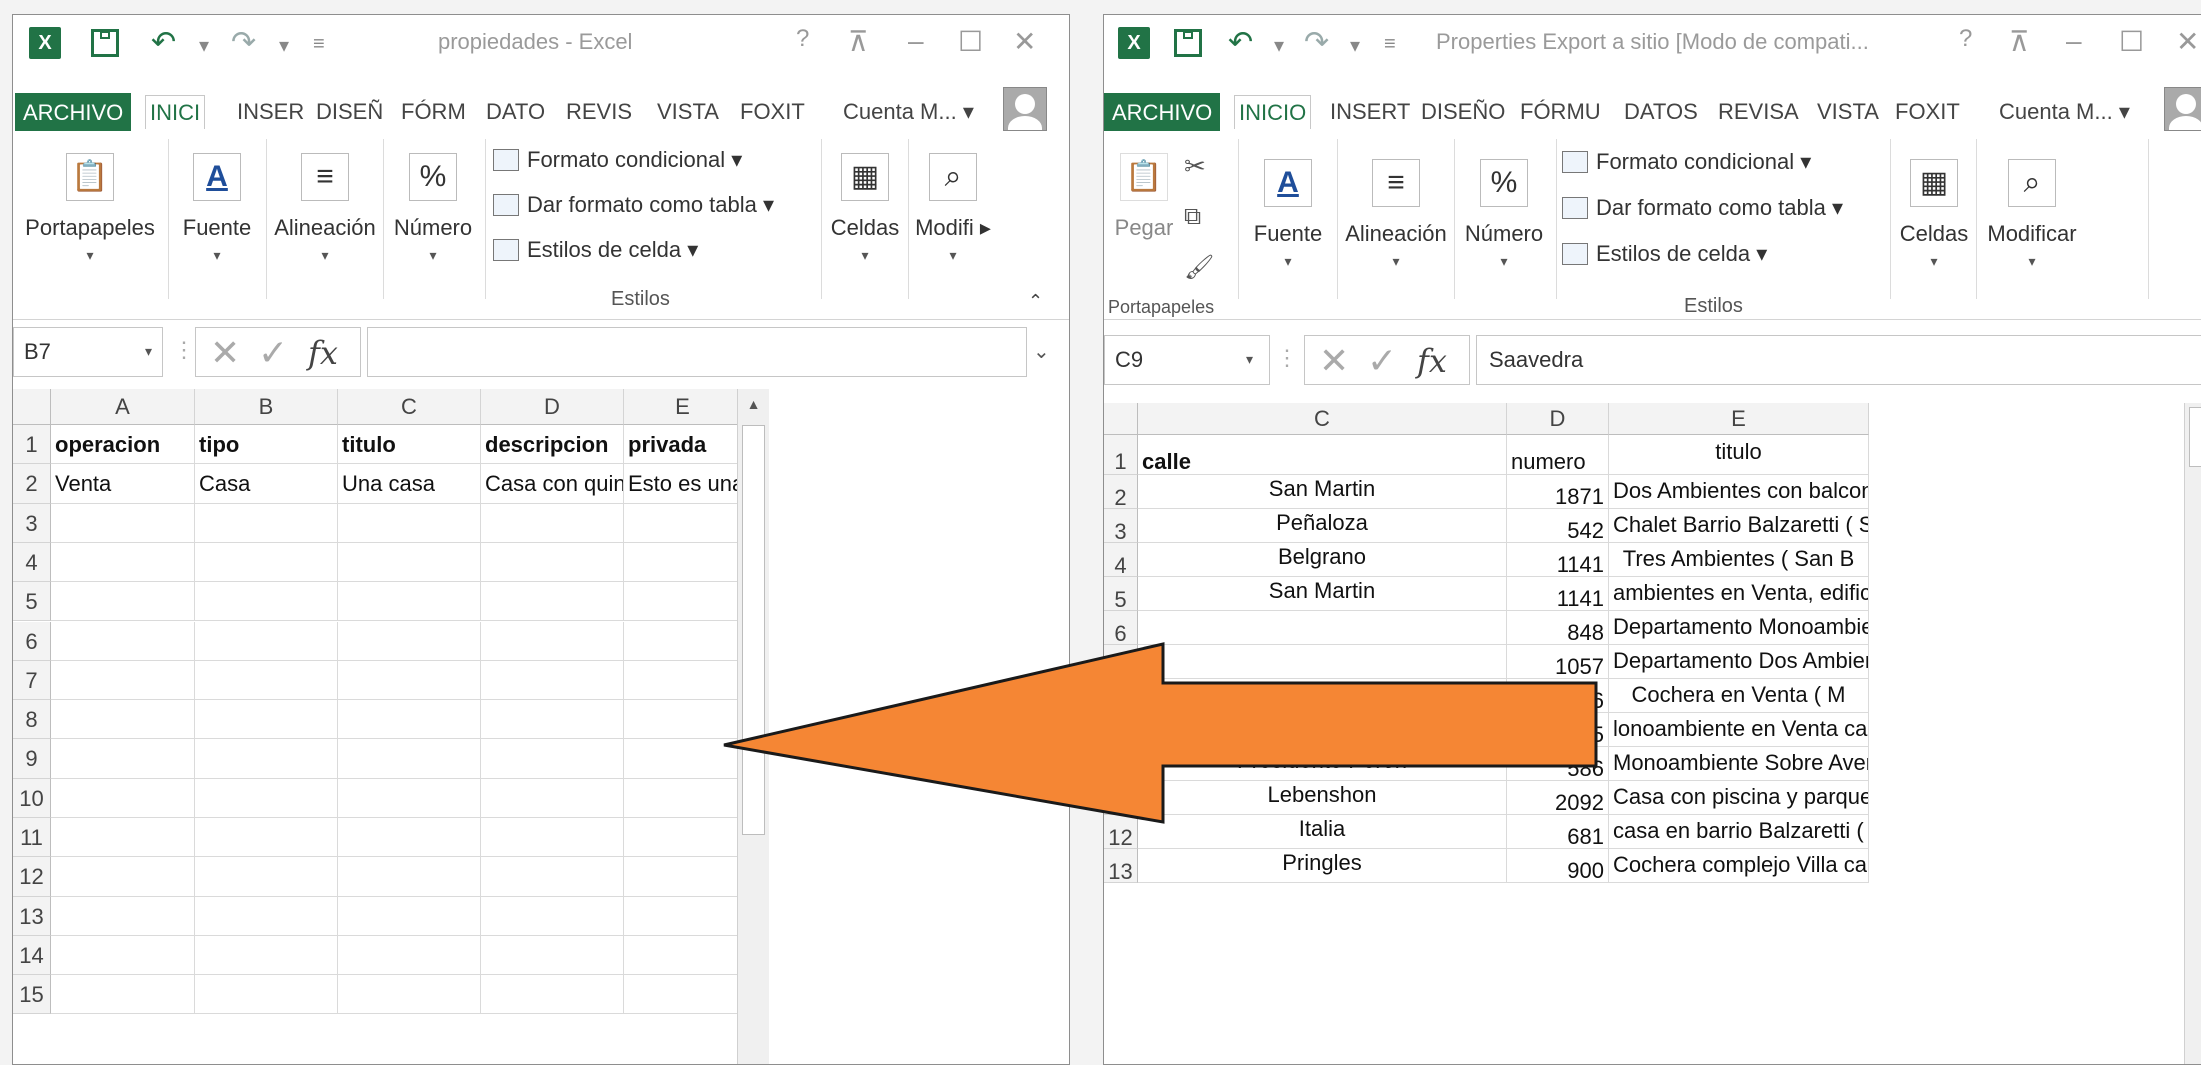  What do you see at coordinates (32, 523) in the screenshot?
I see `row-header: 3` at bounding box center [32, 523].